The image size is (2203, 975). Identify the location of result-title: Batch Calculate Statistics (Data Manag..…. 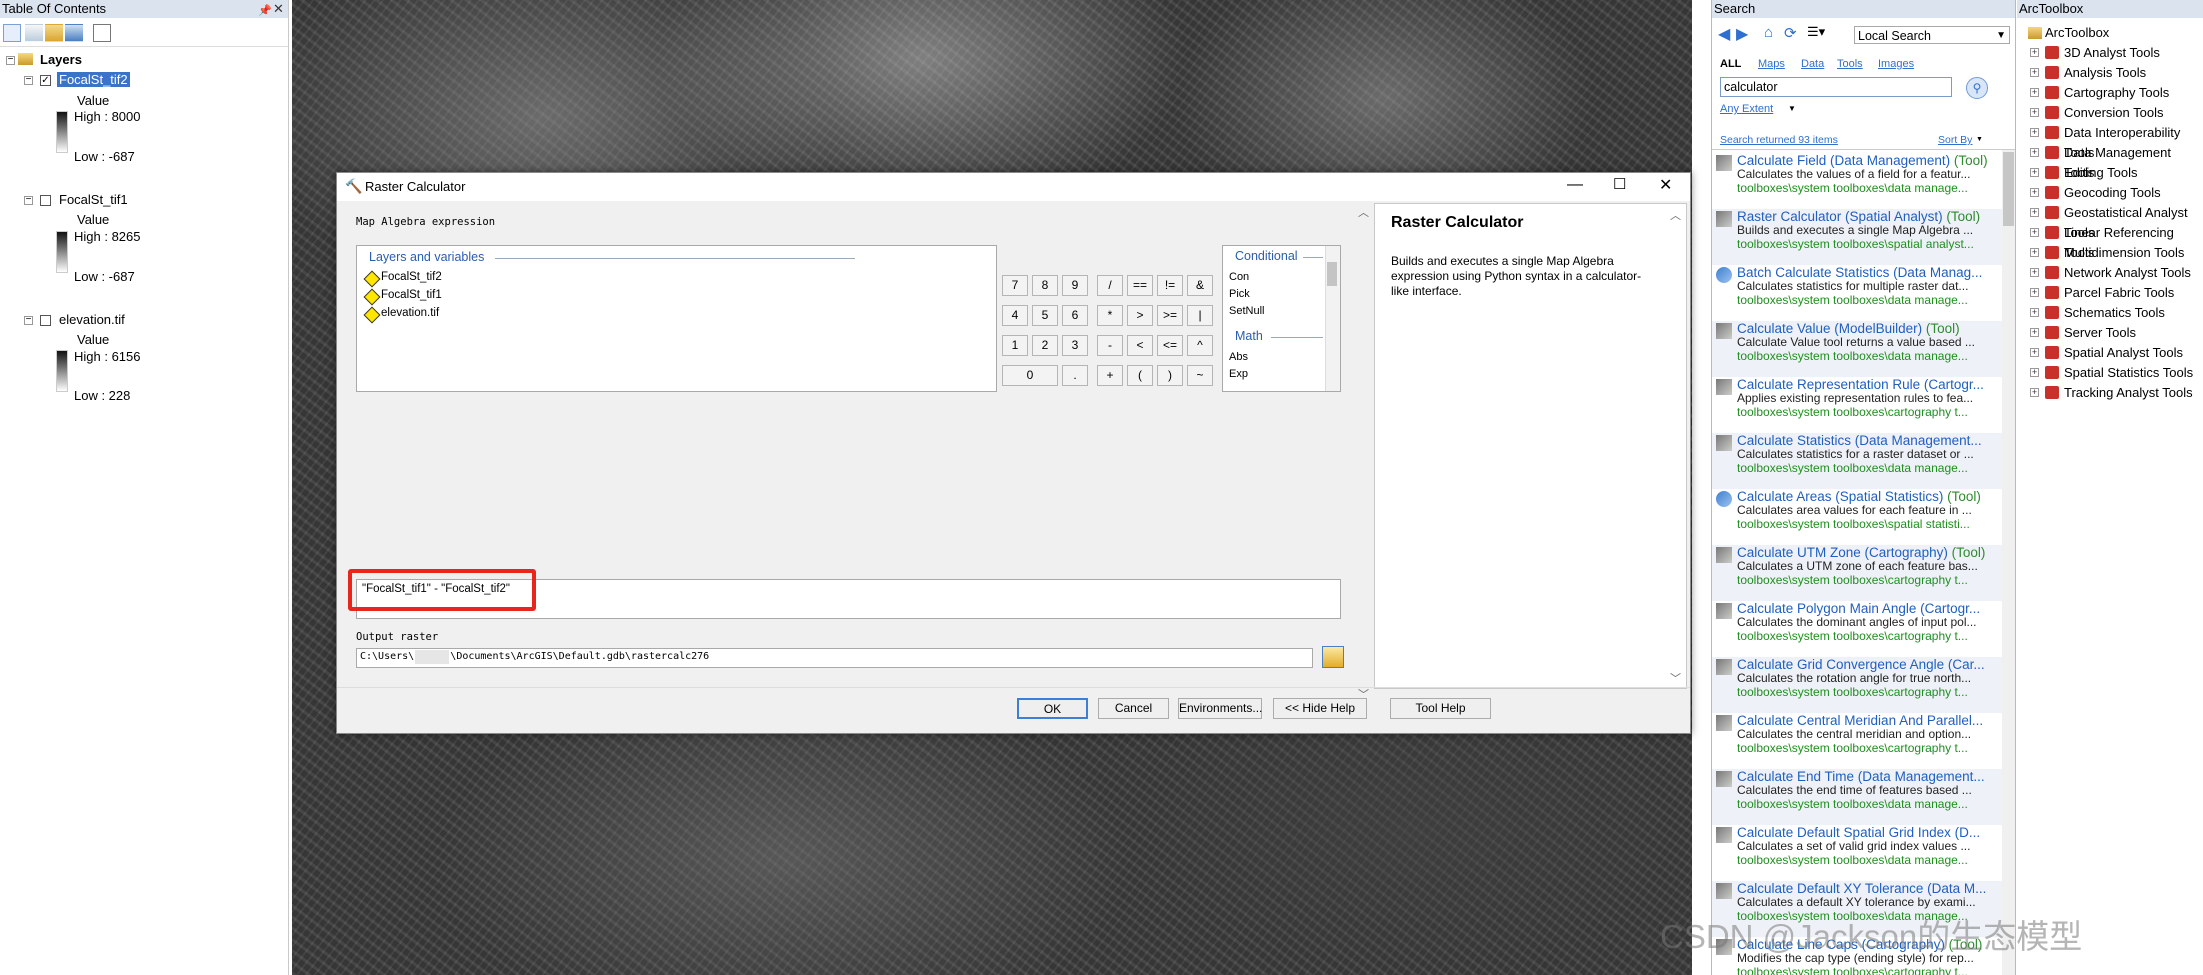
(1859, 272).